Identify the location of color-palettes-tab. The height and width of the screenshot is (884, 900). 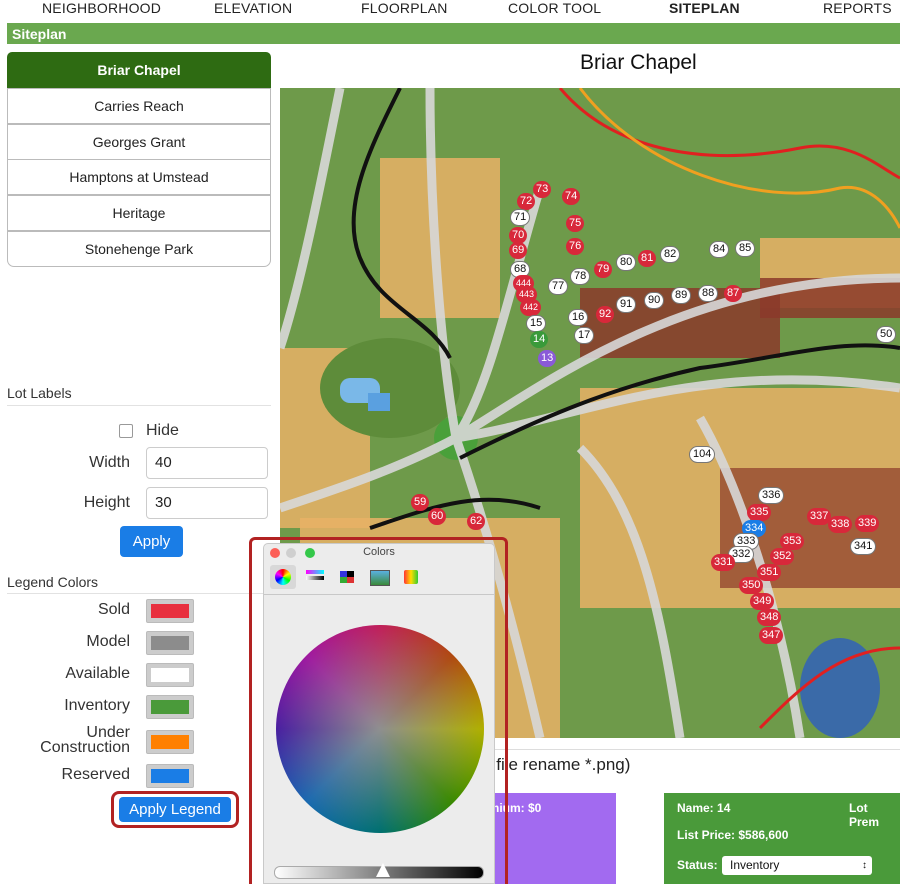
(347, 577).